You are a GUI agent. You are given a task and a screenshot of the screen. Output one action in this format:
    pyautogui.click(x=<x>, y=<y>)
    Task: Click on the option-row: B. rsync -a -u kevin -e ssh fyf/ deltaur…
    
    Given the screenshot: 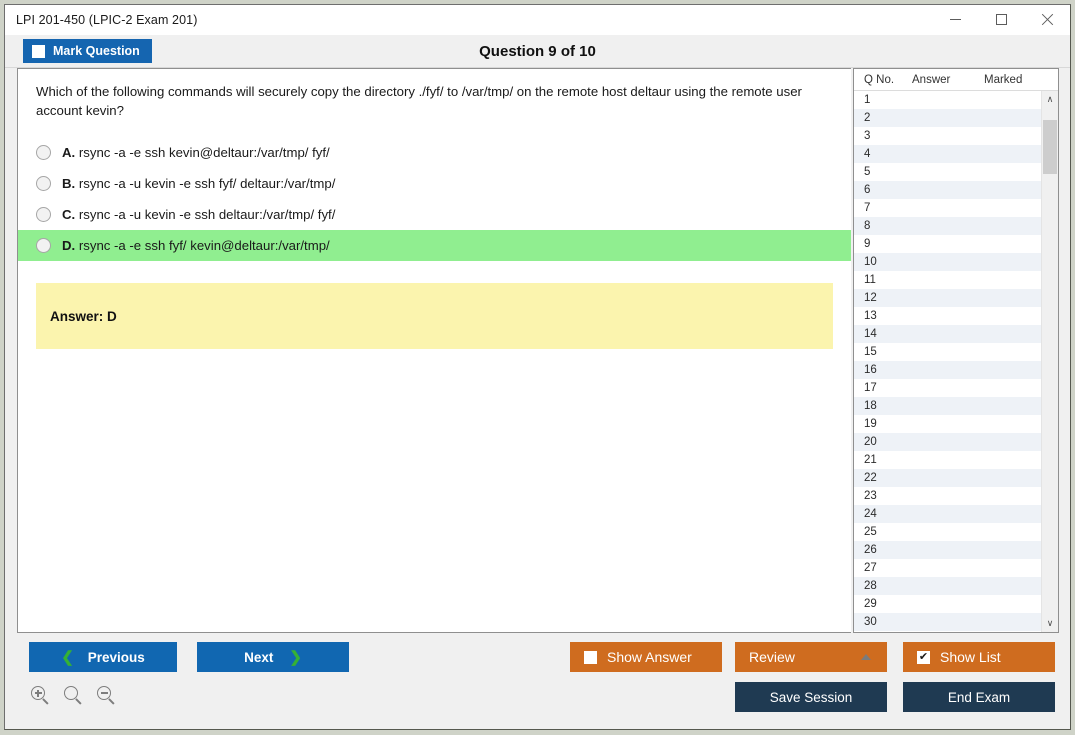 What is the action you would take?
    pyautogui.click(x=434, y=183)
    